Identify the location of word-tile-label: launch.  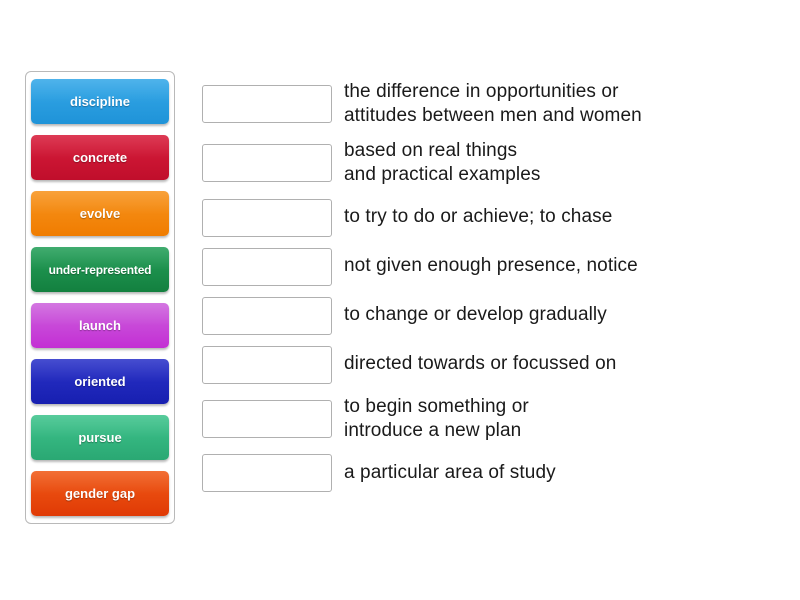
(100, 325).